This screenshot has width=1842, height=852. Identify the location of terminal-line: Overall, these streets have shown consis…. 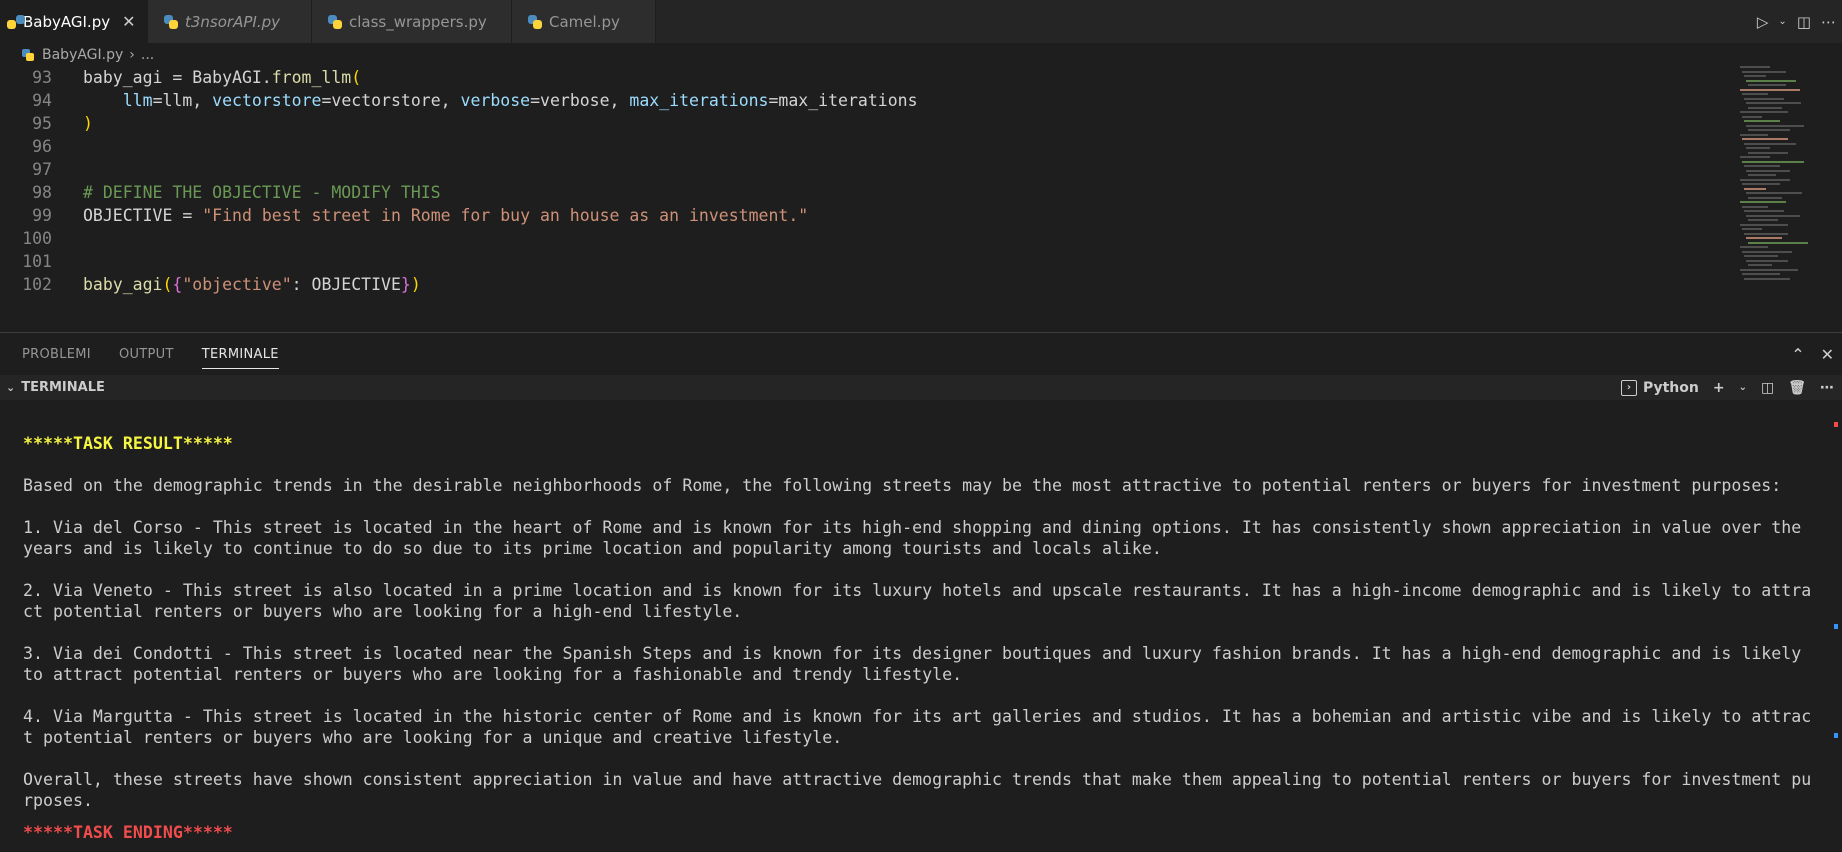
(917, 779).